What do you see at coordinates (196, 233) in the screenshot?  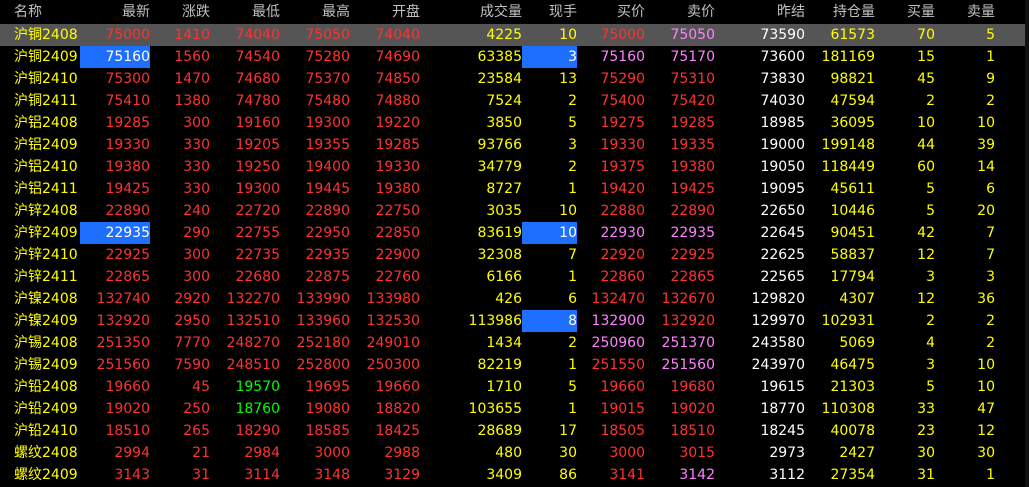 I see `change: 290` at bounding box center [196, 233].